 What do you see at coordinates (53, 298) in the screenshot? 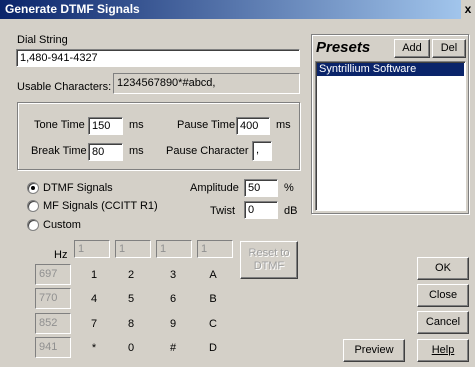
I see `row-freq-input-2: 770` at bounding box center [53, 298].